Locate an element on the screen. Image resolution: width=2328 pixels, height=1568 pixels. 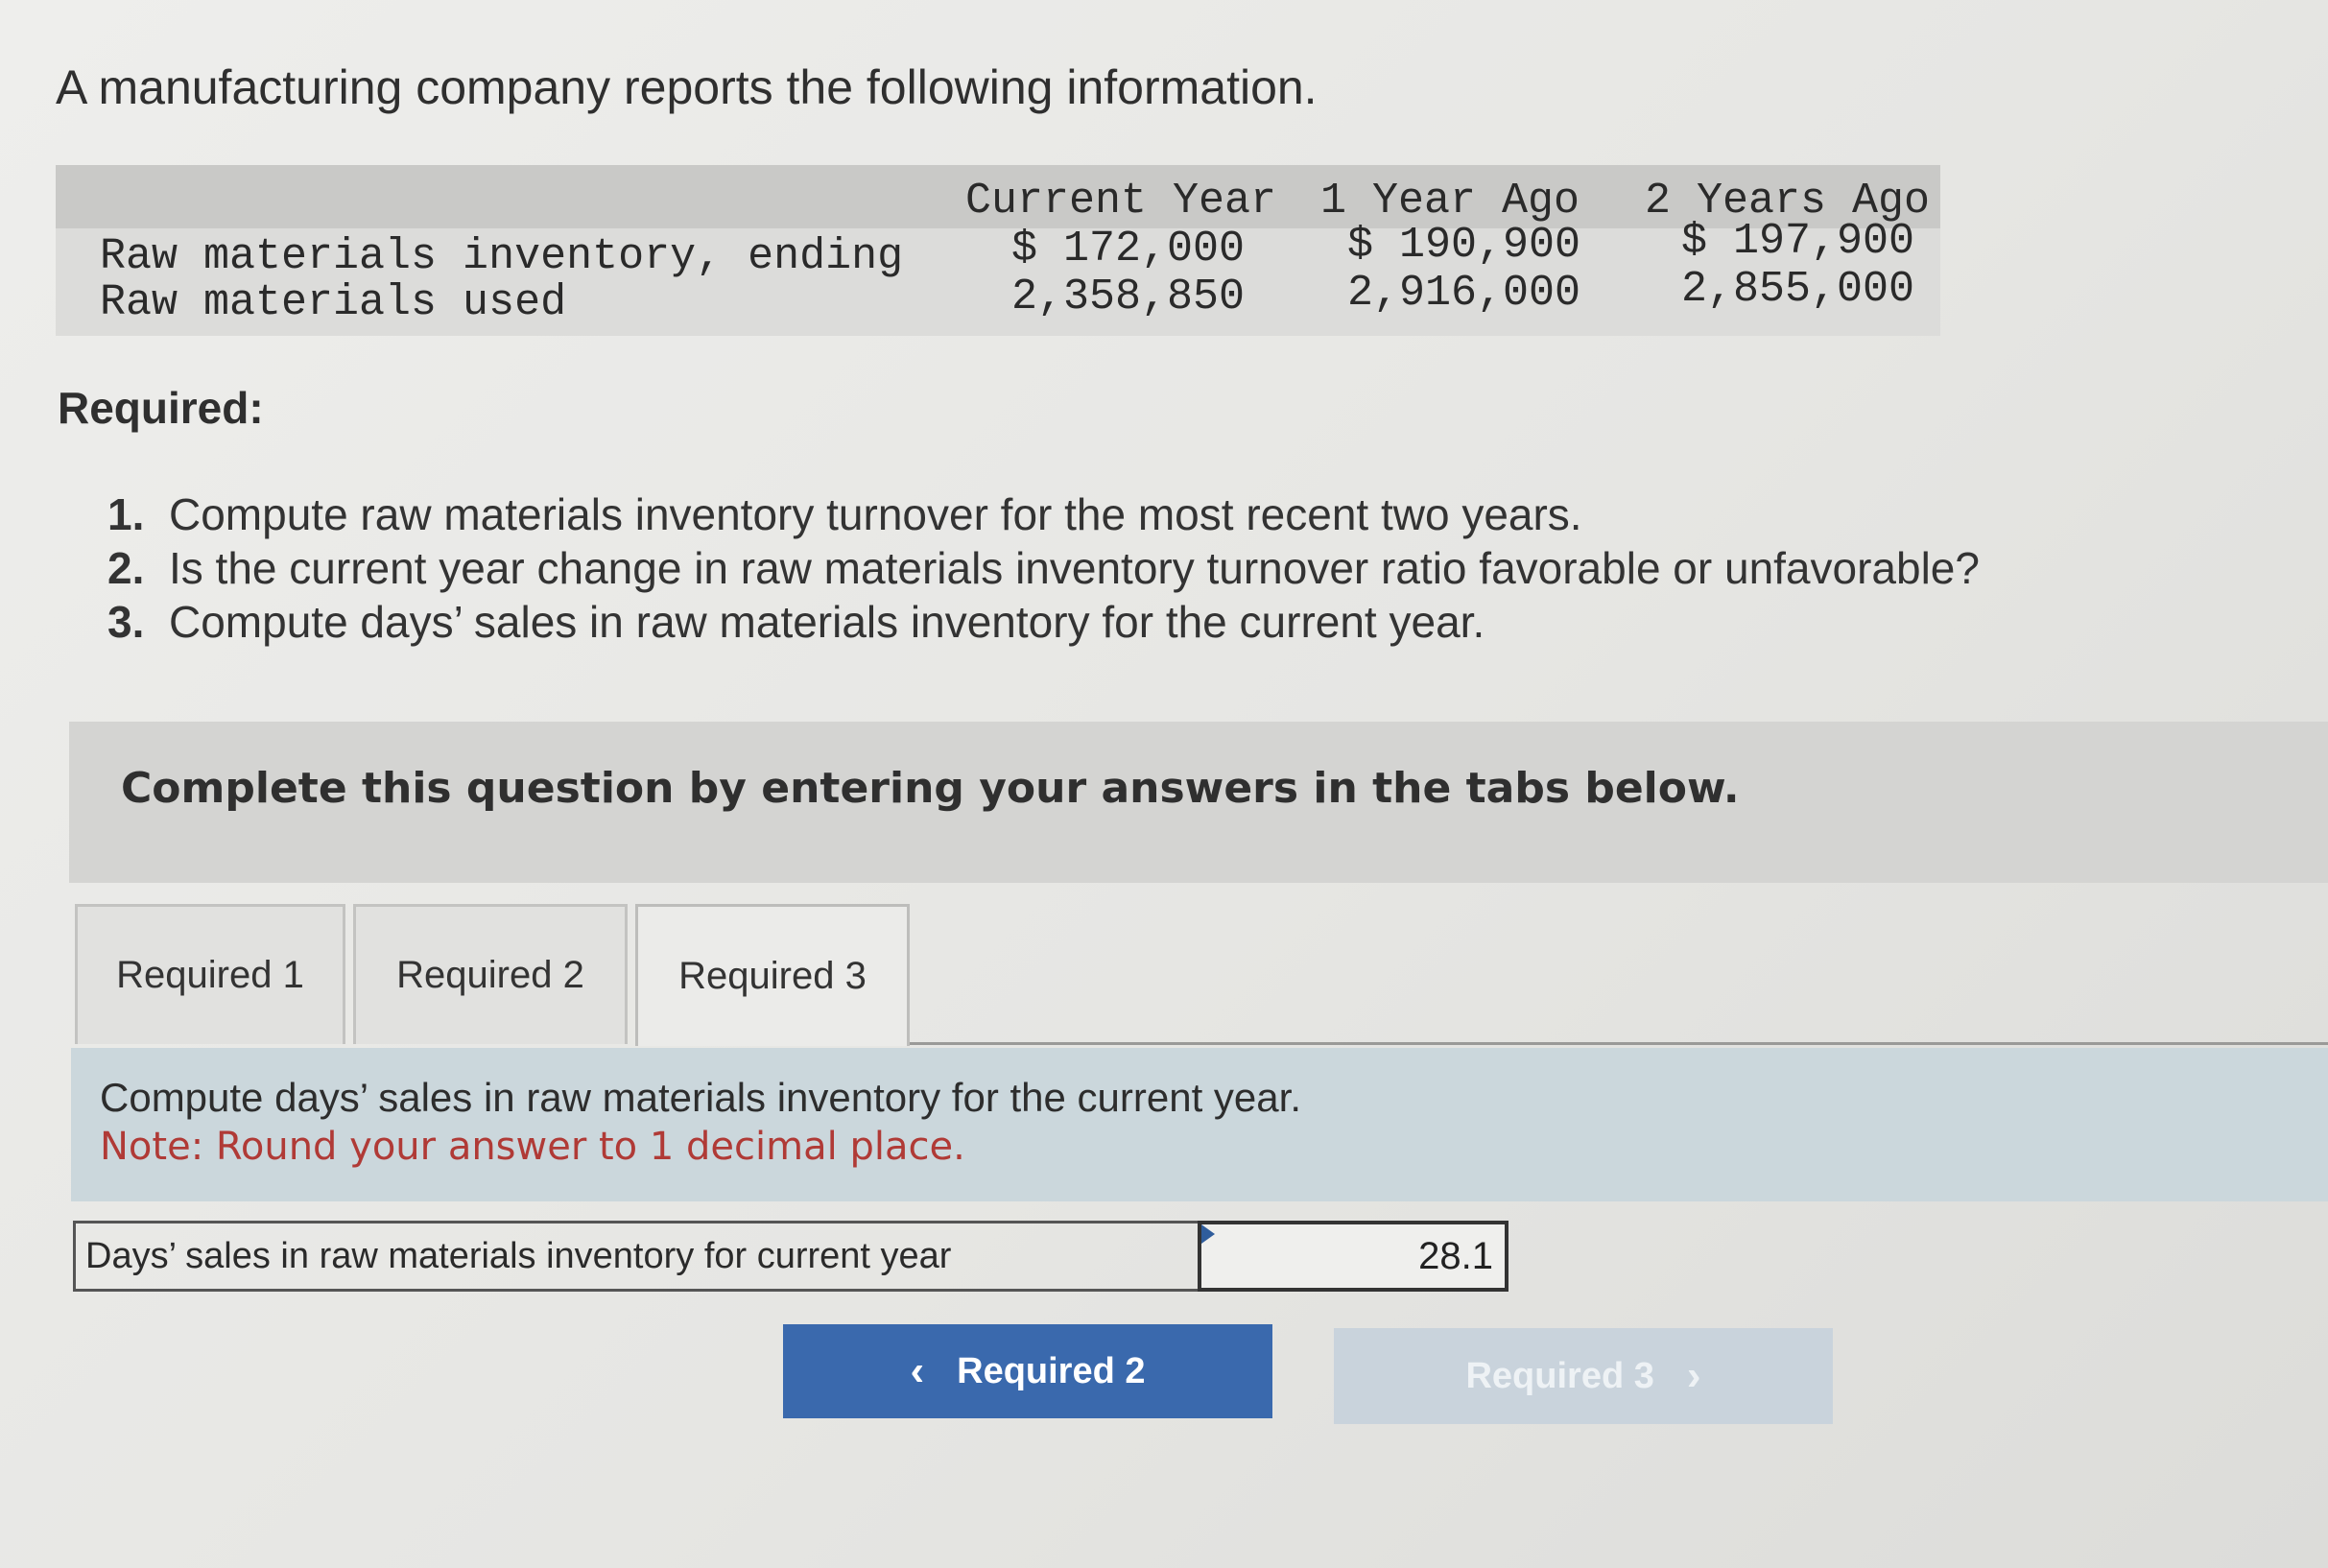
column-header-1-year-ago: 1 Year Ago is located at coordinates (1450, 201).